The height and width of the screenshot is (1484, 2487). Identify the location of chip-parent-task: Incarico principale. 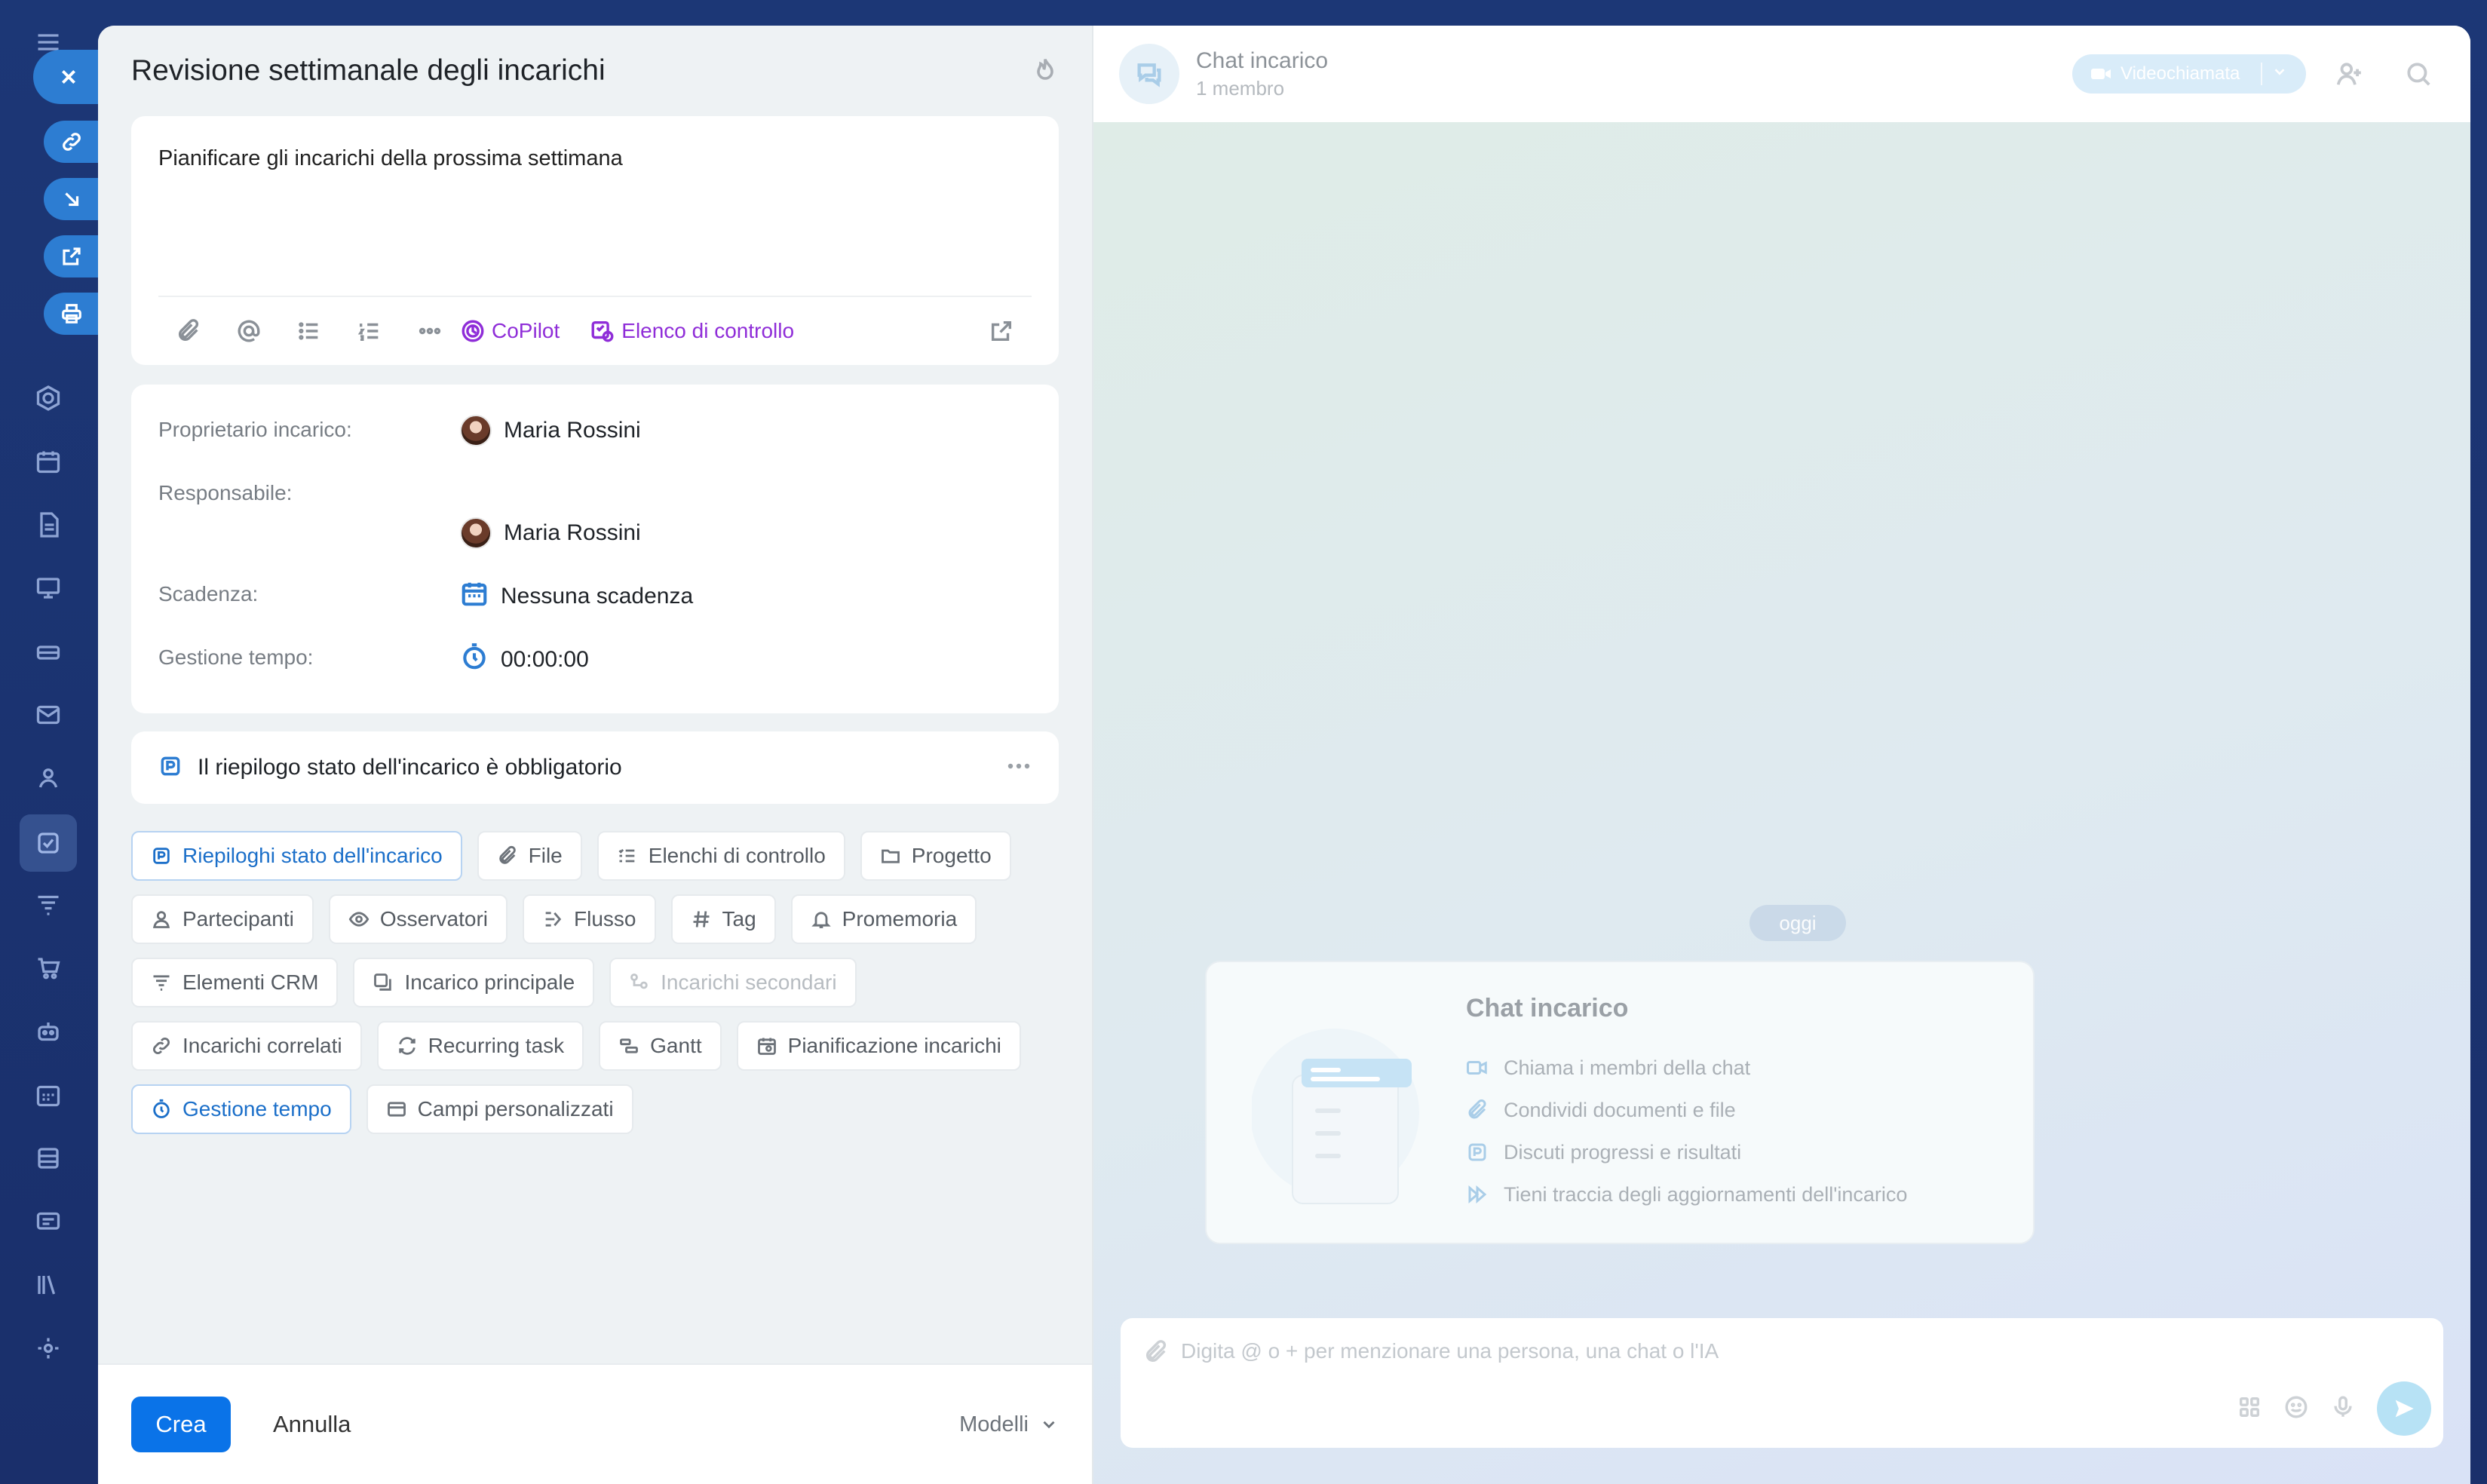
(474, 982).